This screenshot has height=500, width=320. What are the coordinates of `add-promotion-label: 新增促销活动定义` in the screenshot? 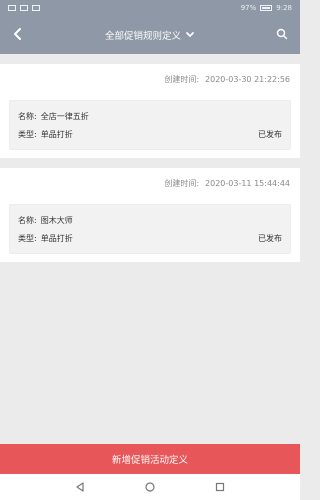 It's located at (149, 460).